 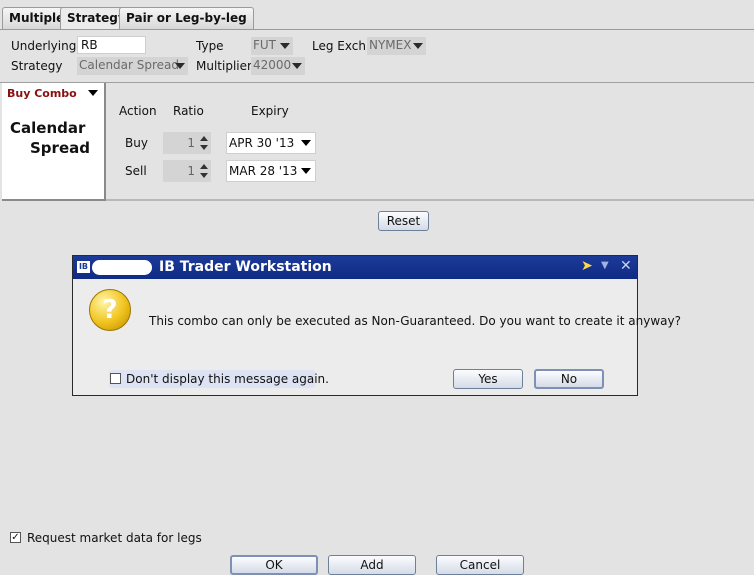 I want to click on pin-icon: ➤, so click(x=587, y=266).